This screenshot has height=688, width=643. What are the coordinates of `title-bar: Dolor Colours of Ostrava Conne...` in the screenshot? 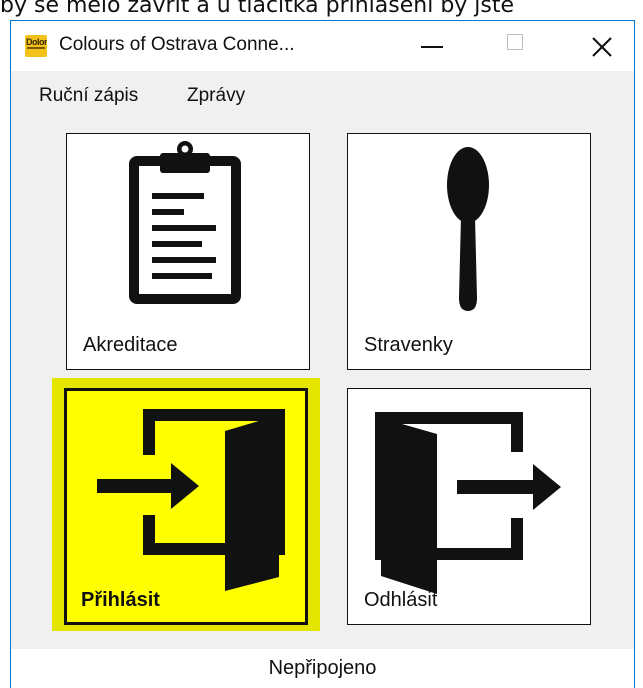 It's located at (322, 46).